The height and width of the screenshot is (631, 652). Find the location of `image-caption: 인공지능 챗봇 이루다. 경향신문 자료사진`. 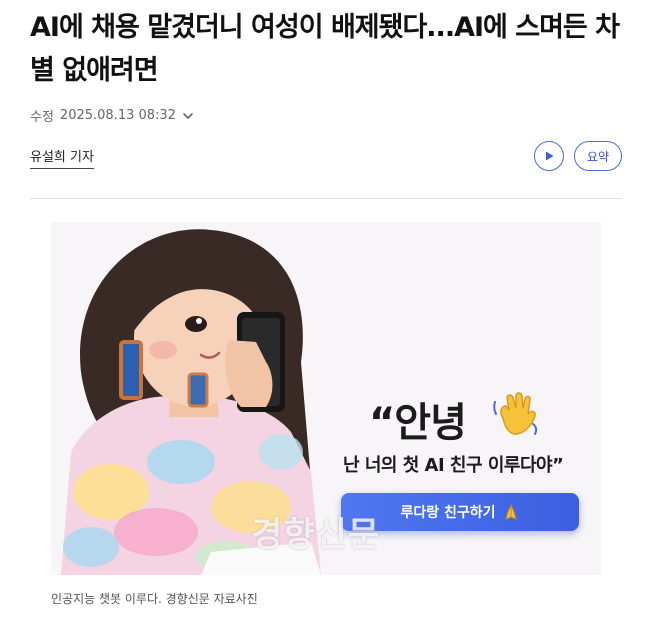

image-caption: 인공지능 챗봇 이루다. 경향신문 자료사진 is located at coordinates (154, 599).